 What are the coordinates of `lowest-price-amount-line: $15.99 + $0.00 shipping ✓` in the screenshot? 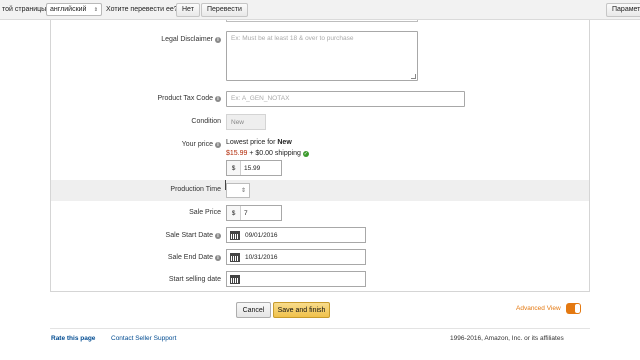 It's located at (267, 153).